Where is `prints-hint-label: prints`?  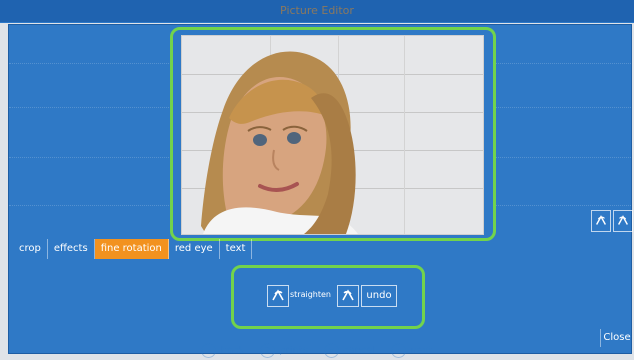 prints-hint-label: prints is located at coordinates (293, 350).